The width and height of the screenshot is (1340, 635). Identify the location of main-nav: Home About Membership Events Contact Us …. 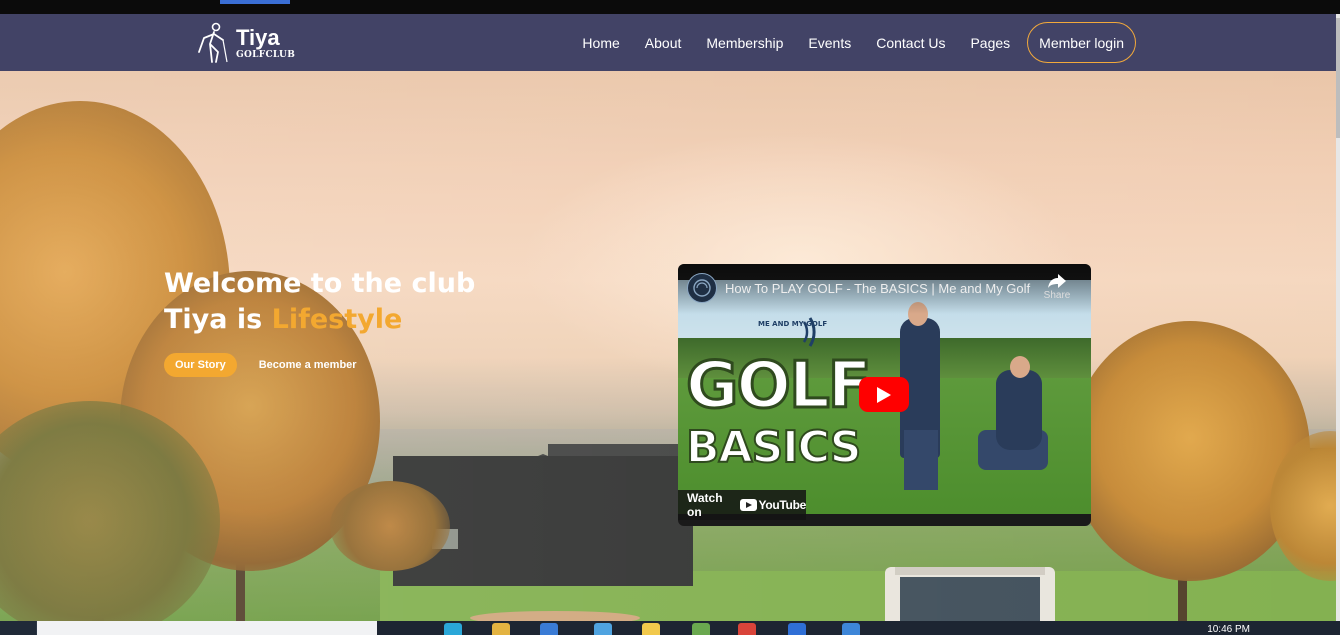
(859, 42).